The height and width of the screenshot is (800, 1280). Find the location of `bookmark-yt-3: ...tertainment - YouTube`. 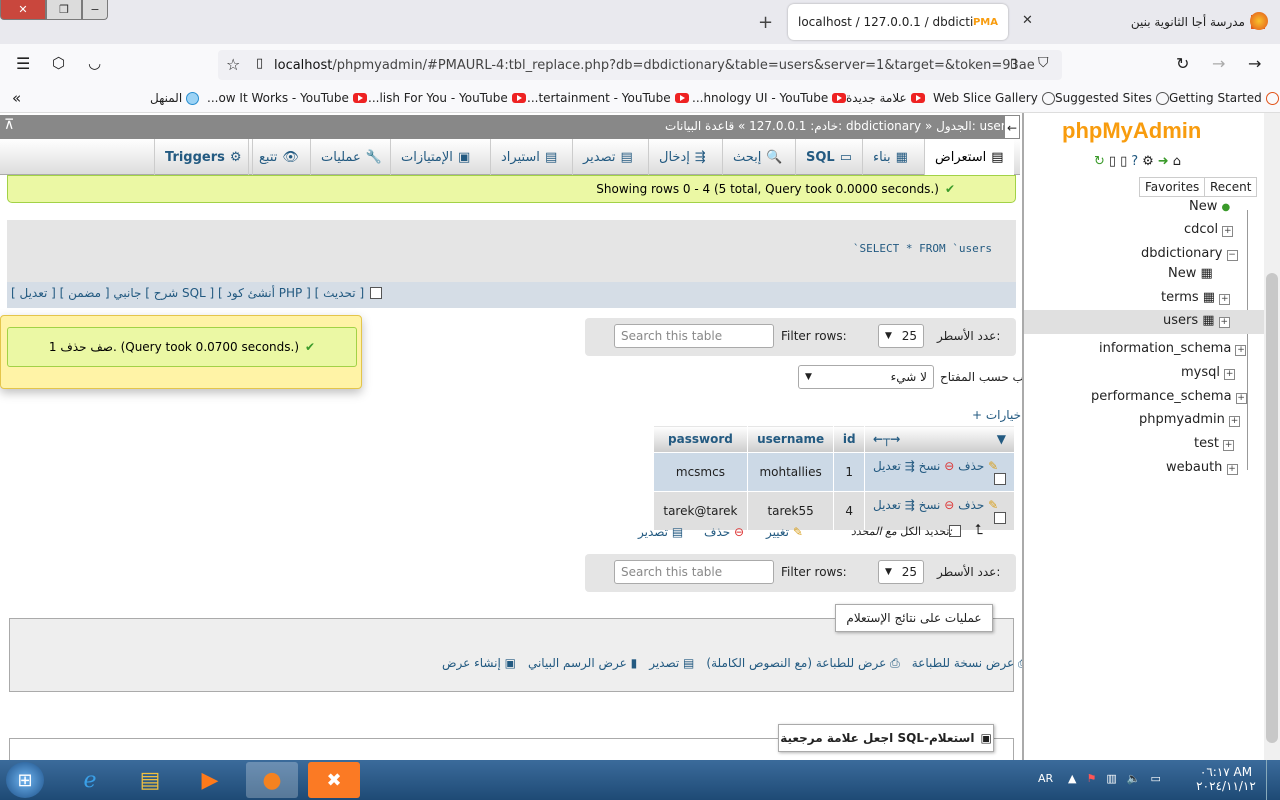

bookmark-yt-3: ...tertainment - YouTube is located at coordinates (608, 98).